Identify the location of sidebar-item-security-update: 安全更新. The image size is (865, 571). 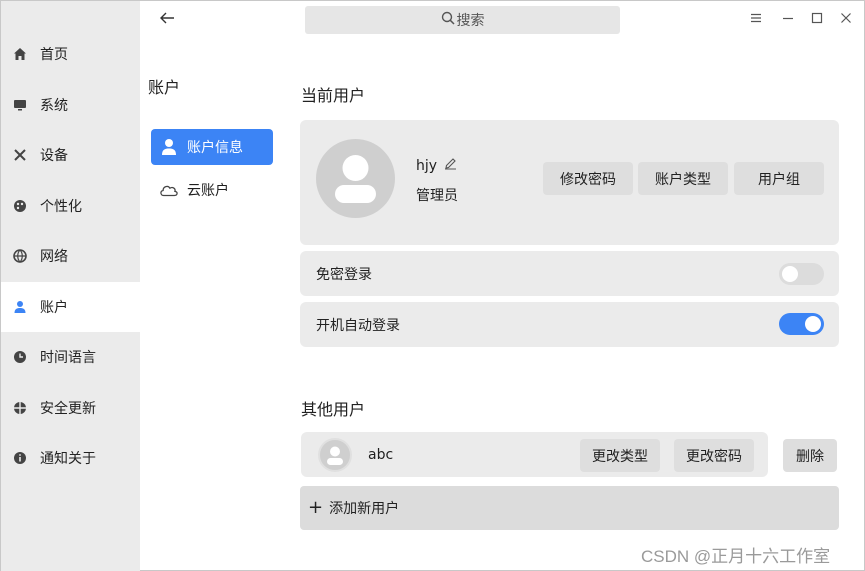
(70, 408).